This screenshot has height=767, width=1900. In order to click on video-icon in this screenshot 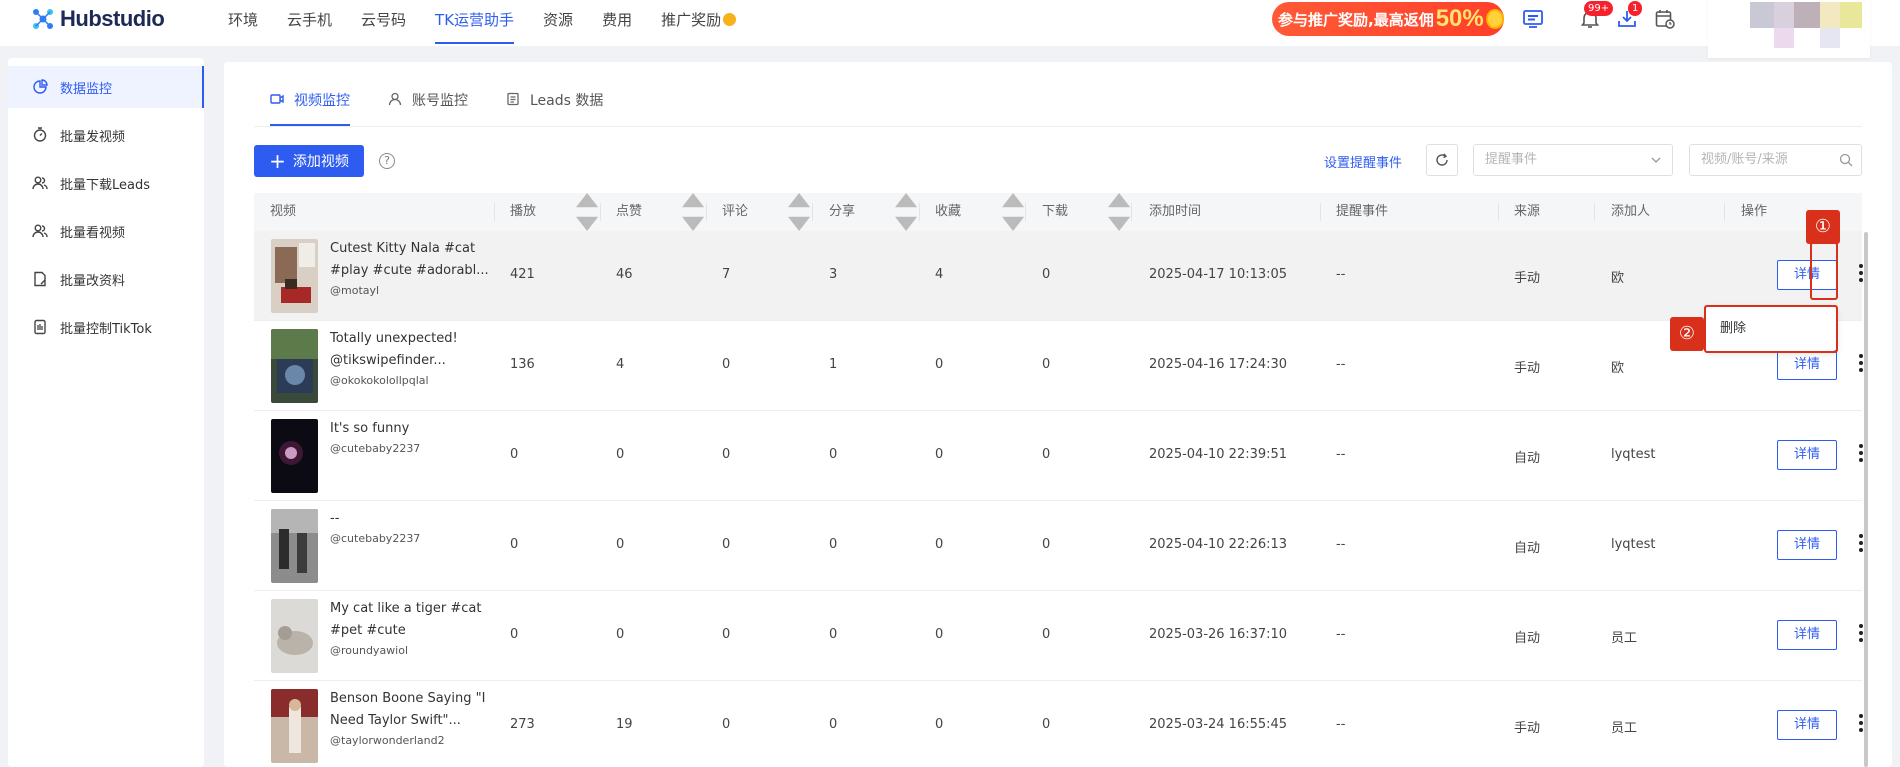, I will do `click(277, 99)`.